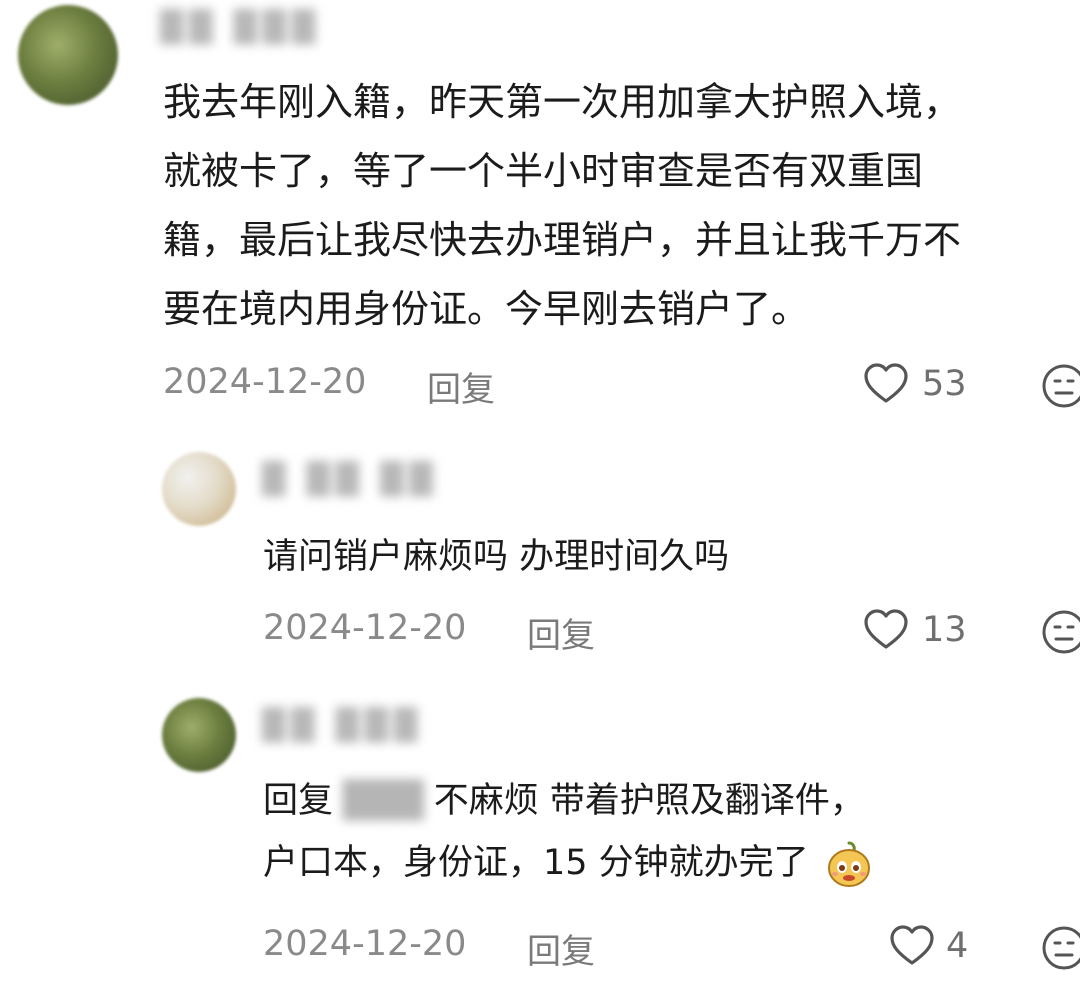  I want to click on comment-text-line: 户口本，身份证，15 分钟就办完了, so click(568, 863).